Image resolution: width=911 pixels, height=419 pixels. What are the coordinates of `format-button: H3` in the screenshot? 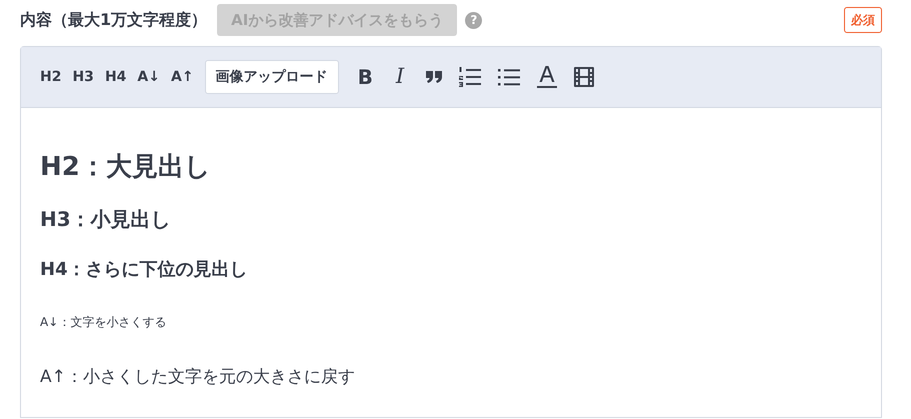 It's located at (83, 77).